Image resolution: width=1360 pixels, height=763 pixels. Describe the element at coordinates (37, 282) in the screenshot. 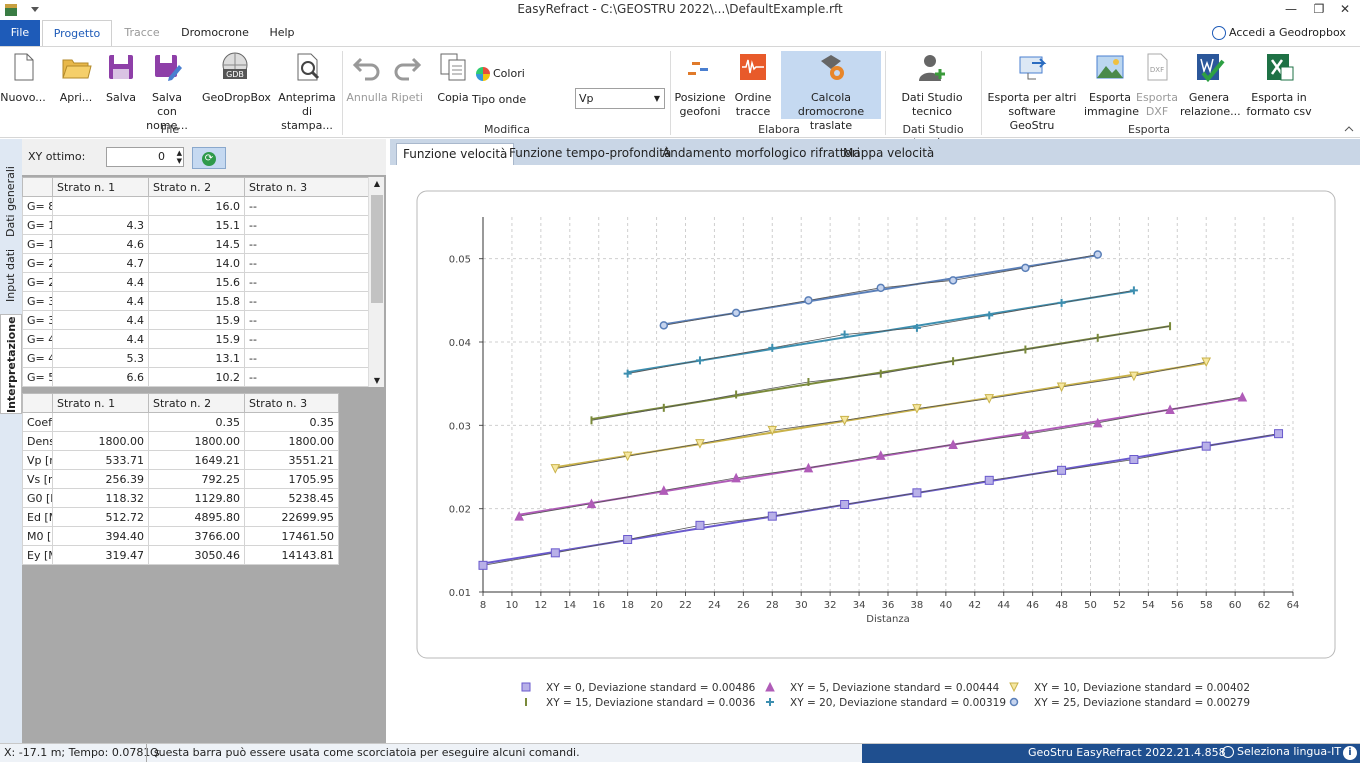

I see `row-header: G= 28` at that location.